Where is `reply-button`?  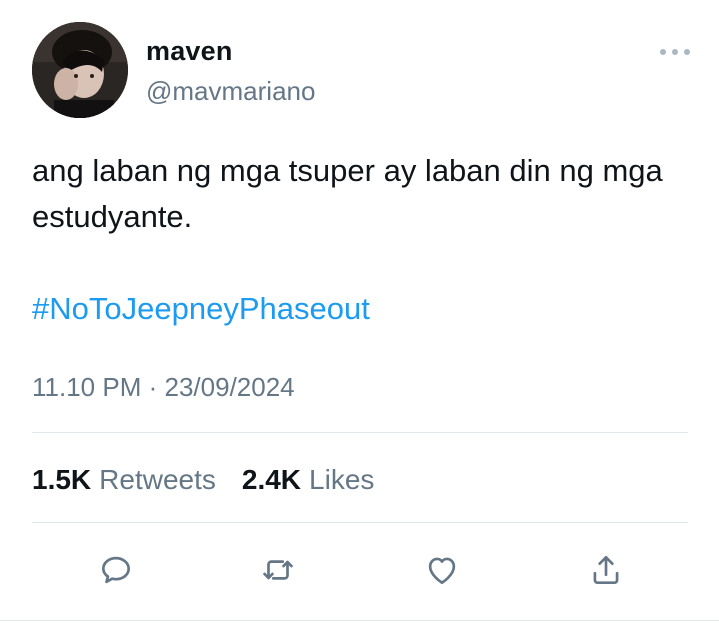 reply-button is located at coordinates (116, 570).